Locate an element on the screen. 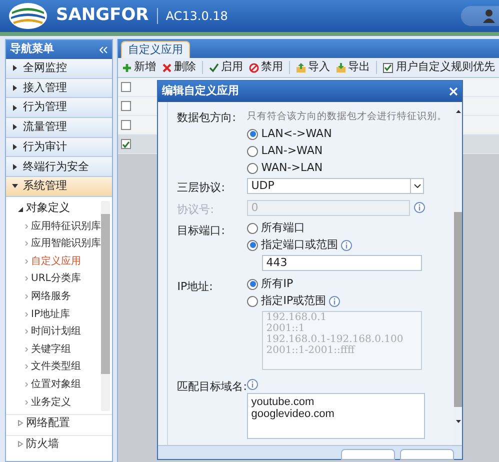  forbidden-icon is located at coordinates (254, 67).